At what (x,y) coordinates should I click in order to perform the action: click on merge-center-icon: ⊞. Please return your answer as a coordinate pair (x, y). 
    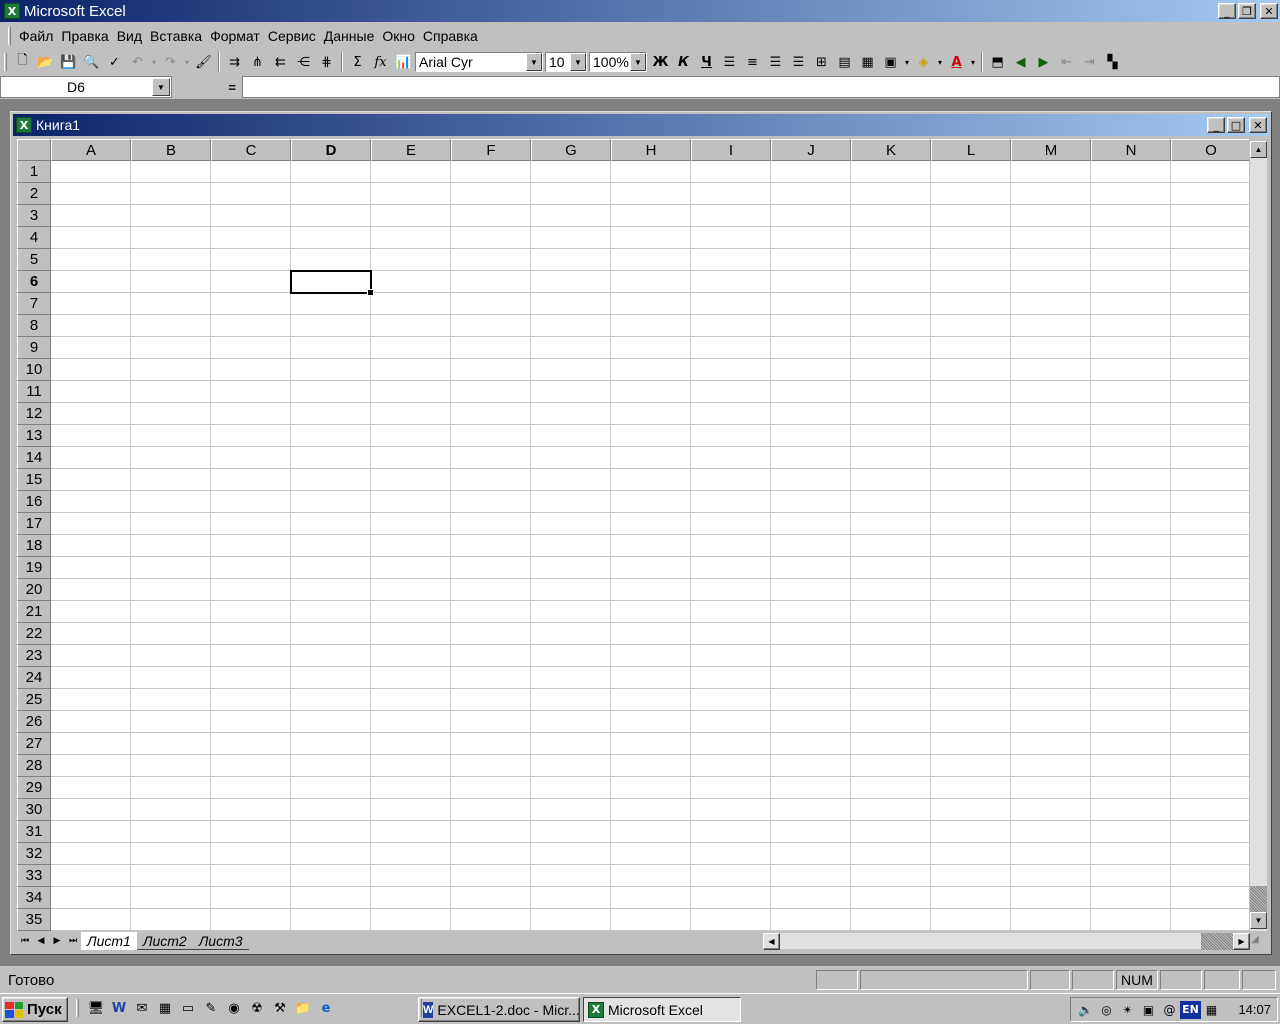
    Looking at the image, I should click on (821, 62).